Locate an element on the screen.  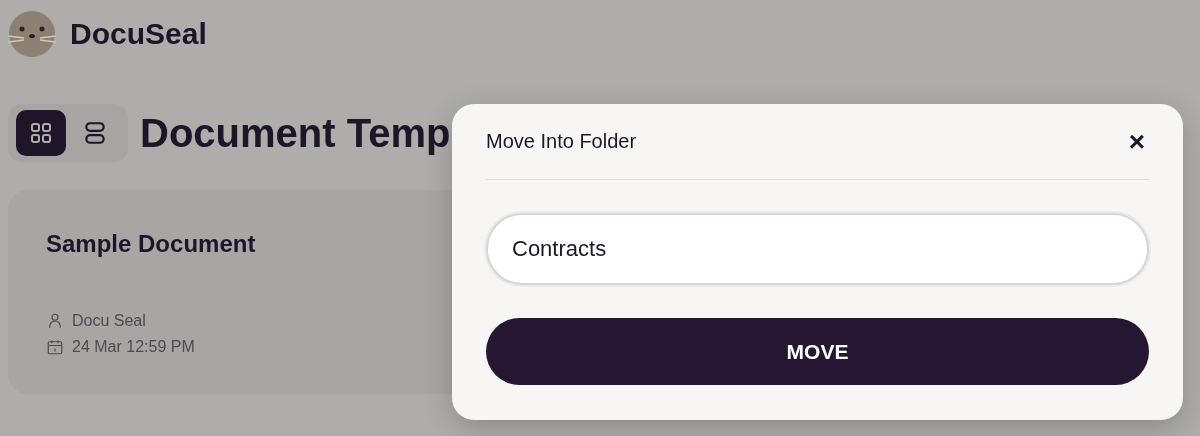
dialog-title: Move Into Folder is located at coordinates (561, 141).